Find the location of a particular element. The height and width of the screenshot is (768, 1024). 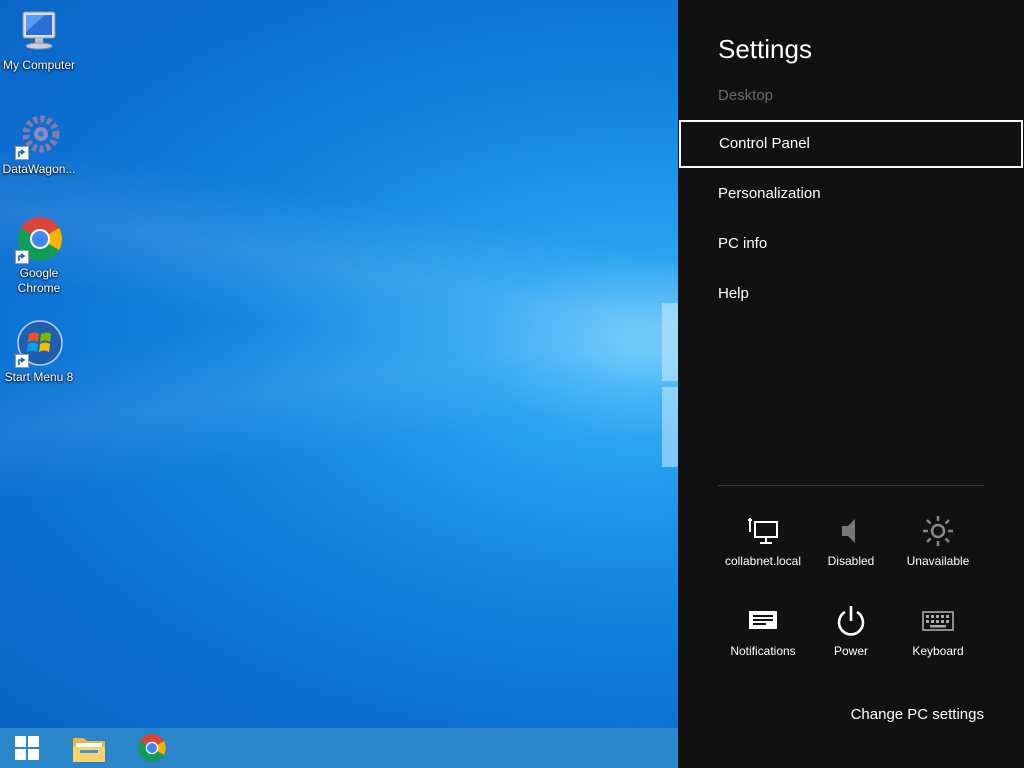

start-button is located at coordinates (27, 748).